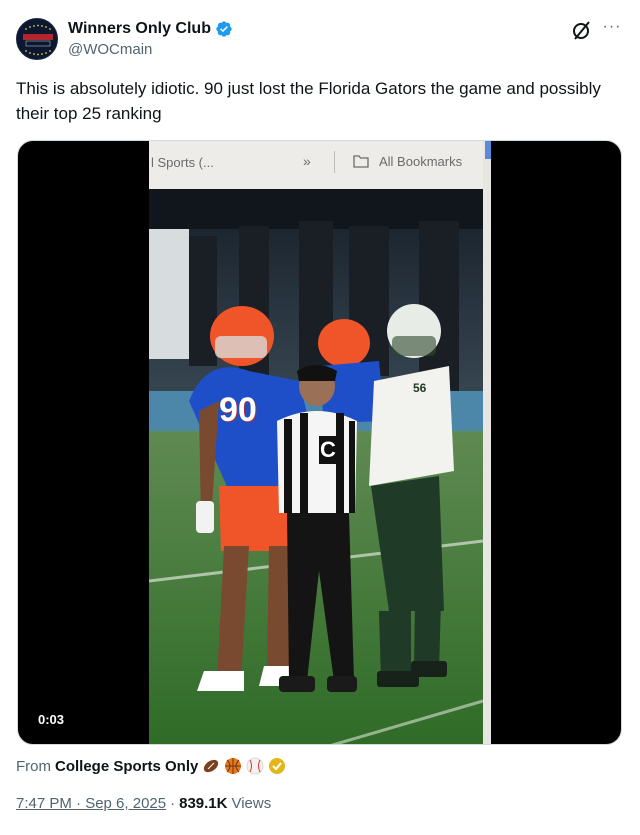 The width and height of the screenshot is (640, 835). What do you see at coordinates (224, 29) in the screenshot?
I see `verified-badge-icon` at bounding box center [224, 29].